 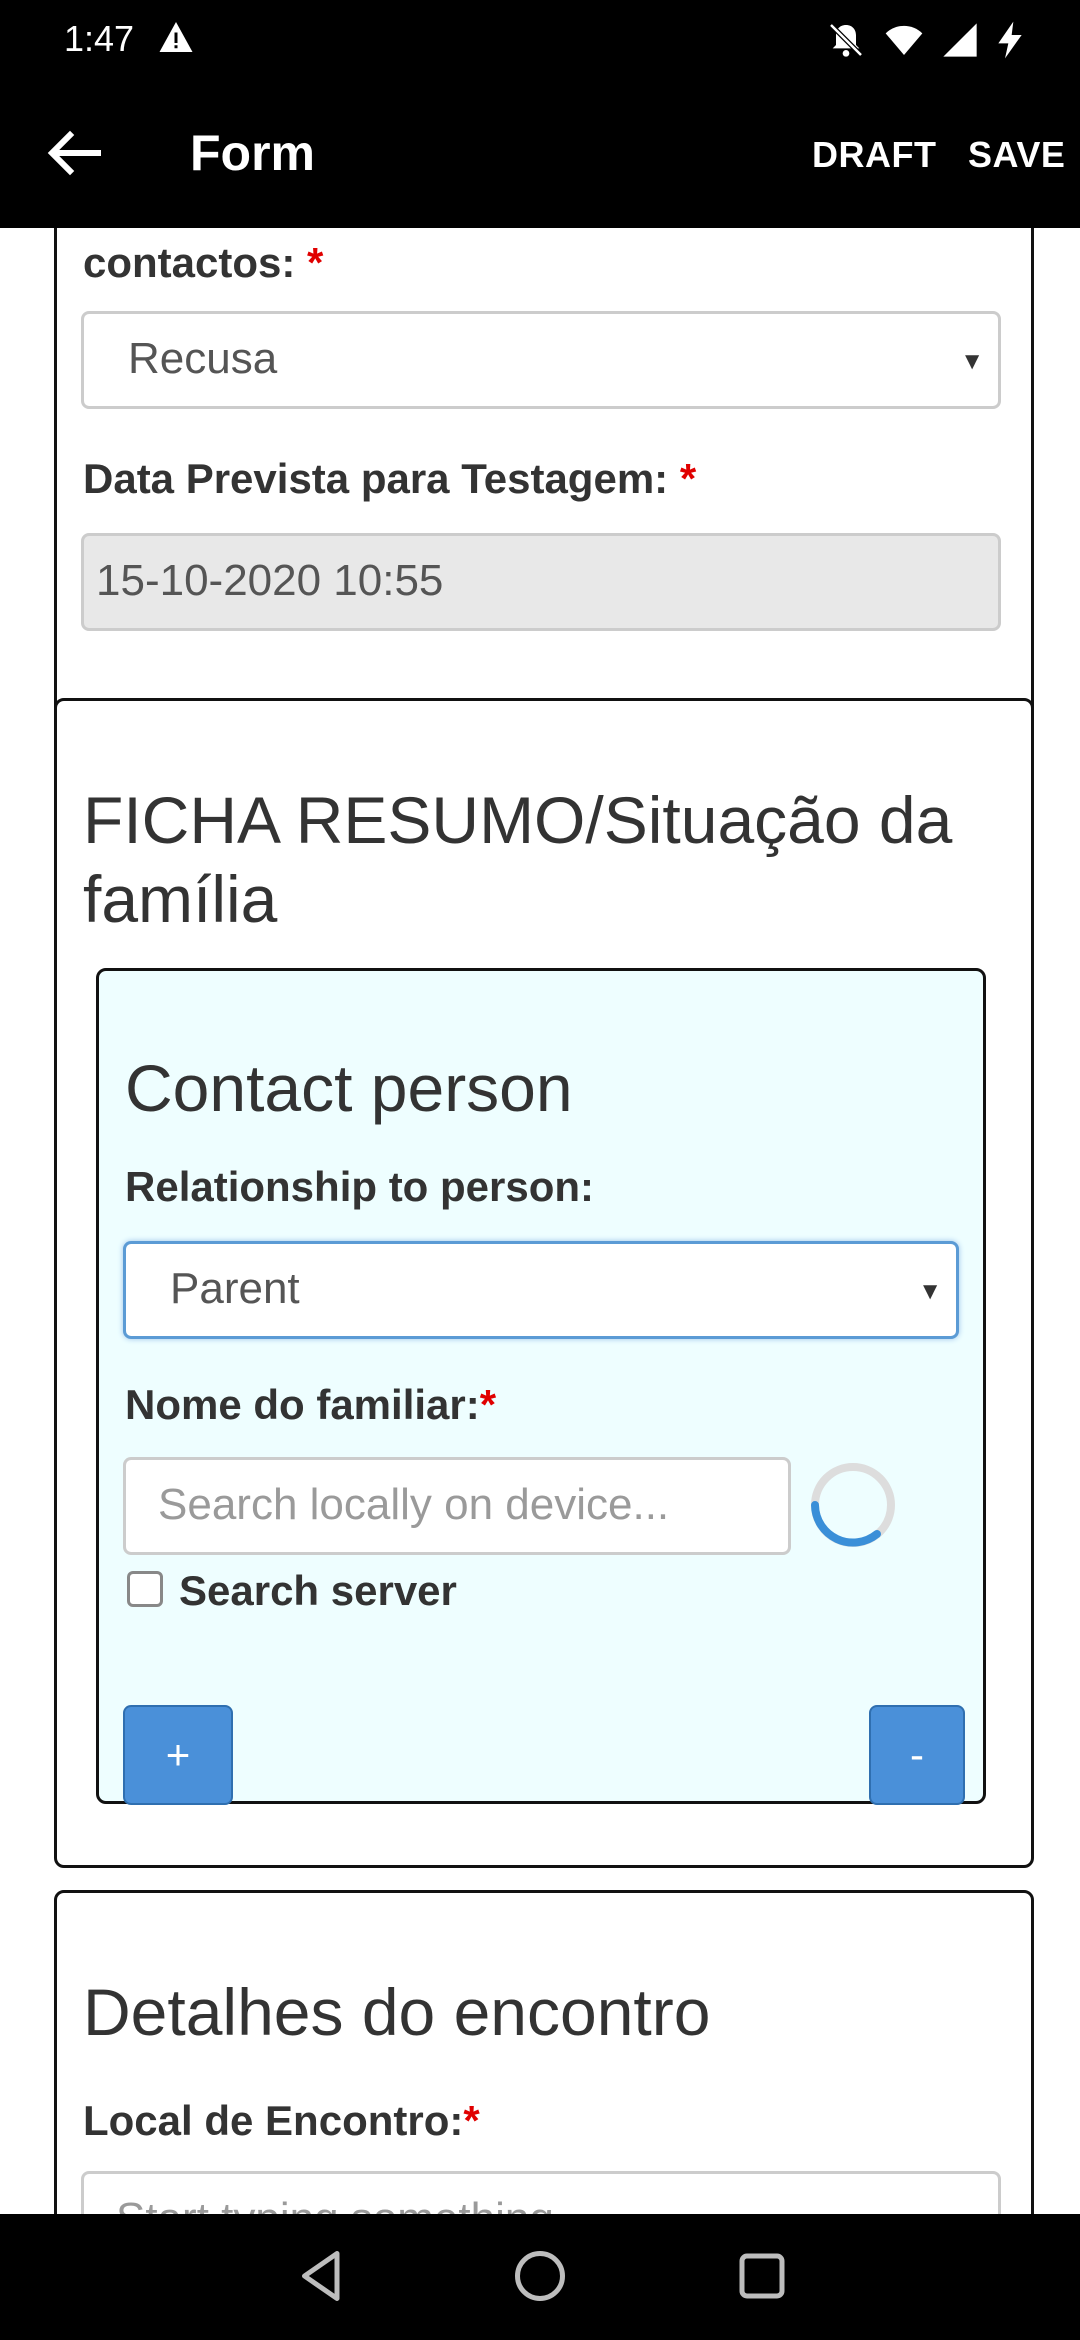 What do you see at coordinates (203, 358) in the screenshot?
I see `contacts-select-value: Recusa` at bounding box center [203, 358].